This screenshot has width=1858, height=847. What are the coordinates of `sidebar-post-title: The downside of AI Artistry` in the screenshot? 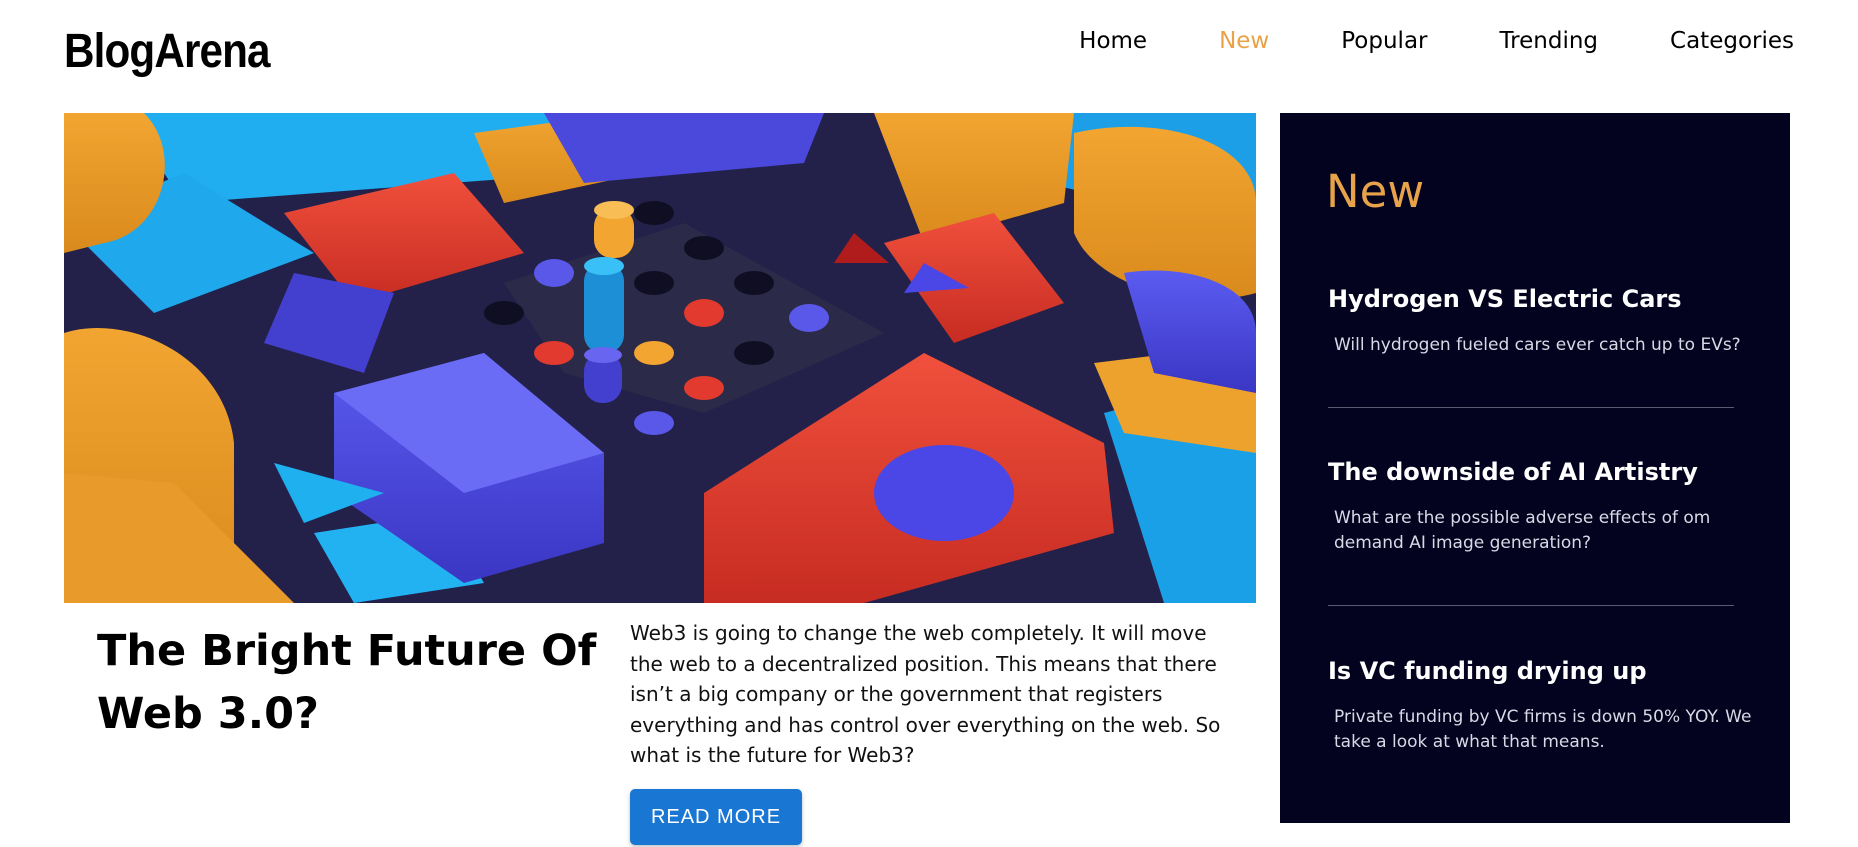 It's located at (1548, 472).